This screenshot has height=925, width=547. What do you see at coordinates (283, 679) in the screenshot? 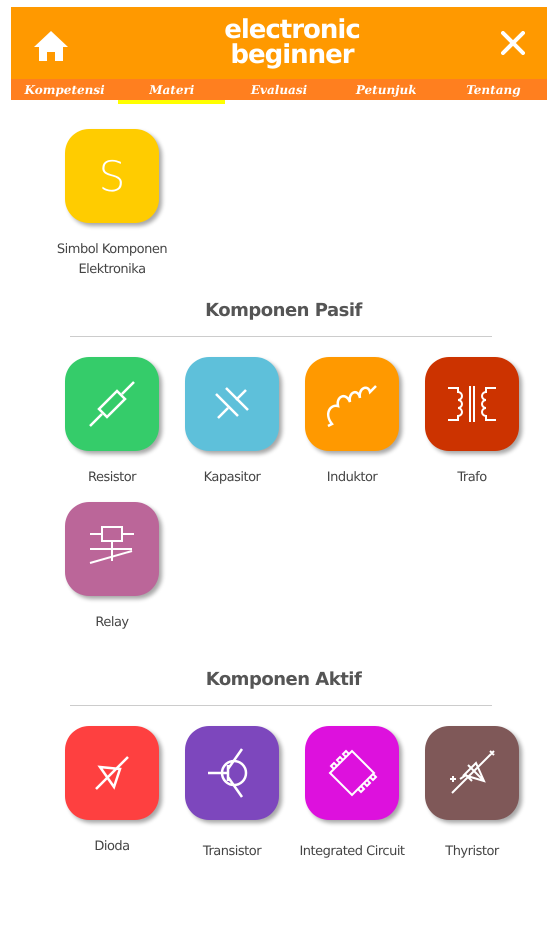
I see `section-heading: Komponen Aktif` at bounding box center [283, 679].